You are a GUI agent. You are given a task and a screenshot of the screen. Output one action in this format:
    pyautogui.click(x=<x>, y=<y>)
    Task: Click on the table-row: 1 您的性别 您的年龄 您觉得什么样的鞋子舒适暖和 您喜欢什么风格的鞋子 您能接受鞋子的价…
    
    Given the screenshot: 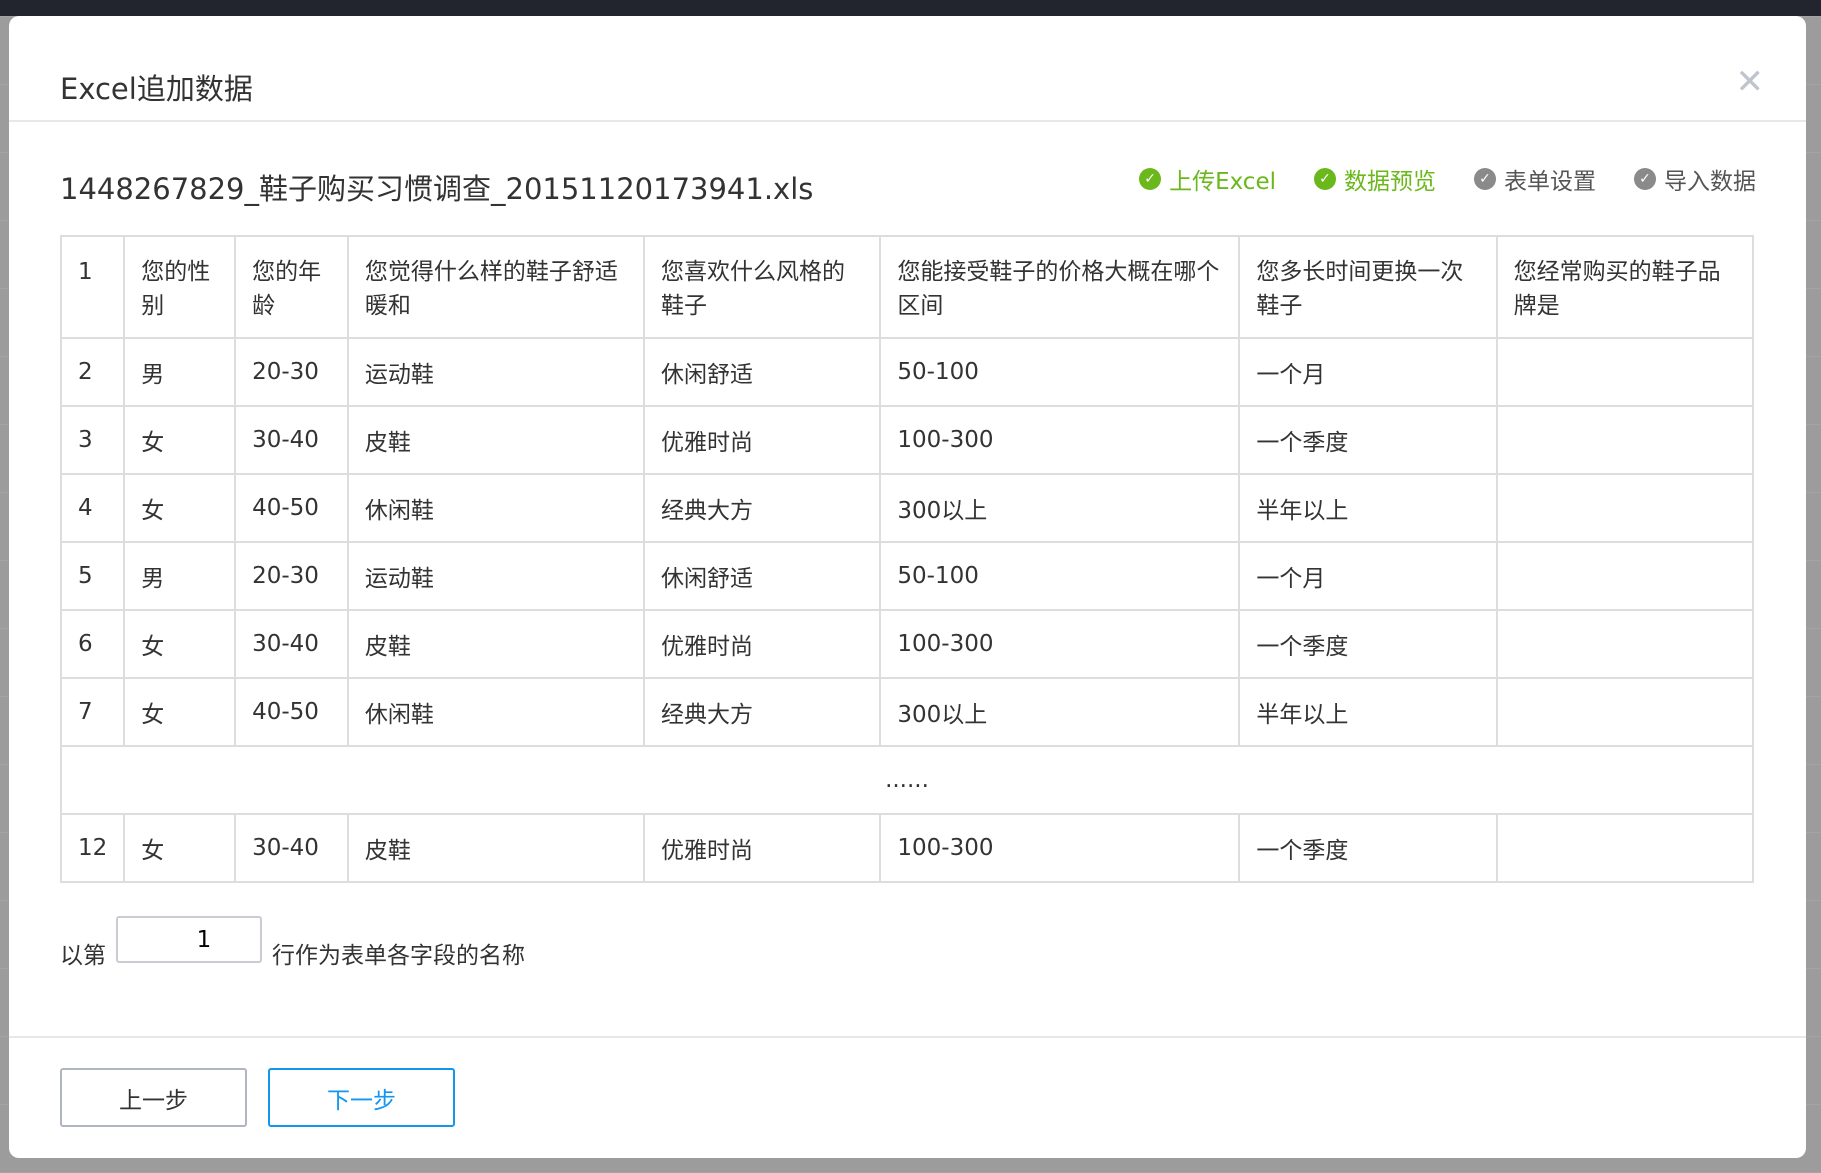 What is the action you would take?
    pyautogui.click(x=907, y=287)
    